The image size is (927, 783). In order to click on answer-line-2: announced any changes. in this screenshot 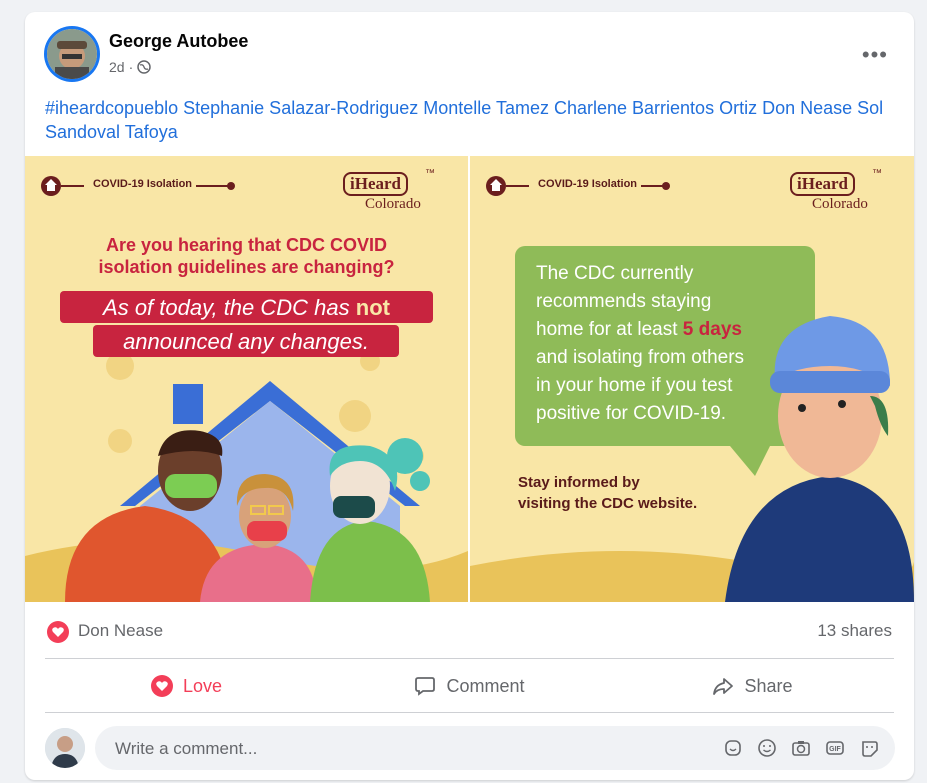, I will do `click(246, 341)`.